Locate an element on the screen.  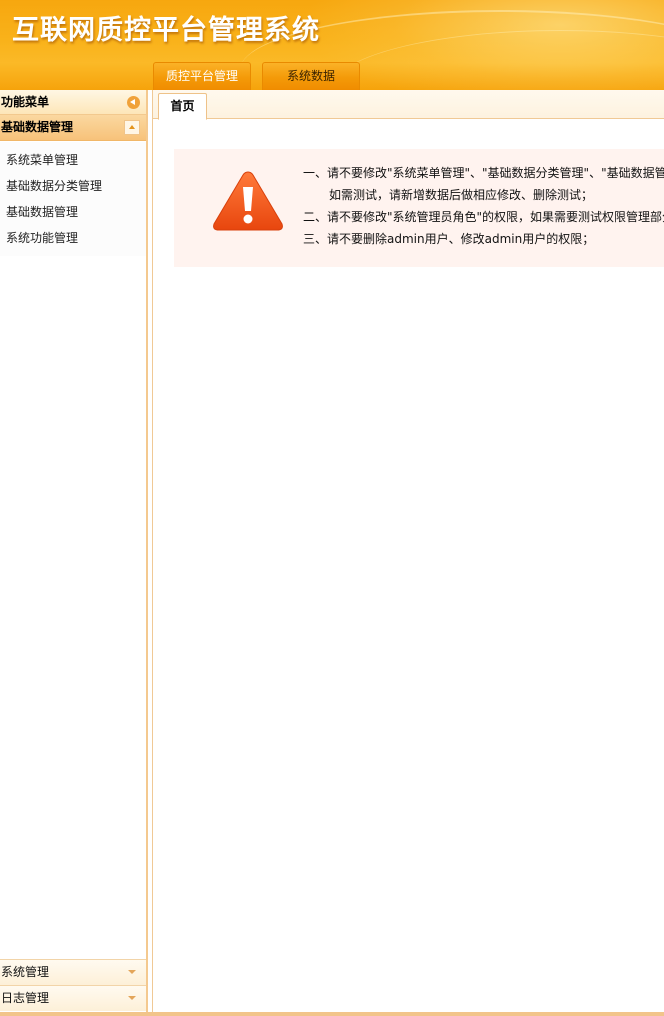
collapse-sidebar-icon is located at coordinates (133, 102).